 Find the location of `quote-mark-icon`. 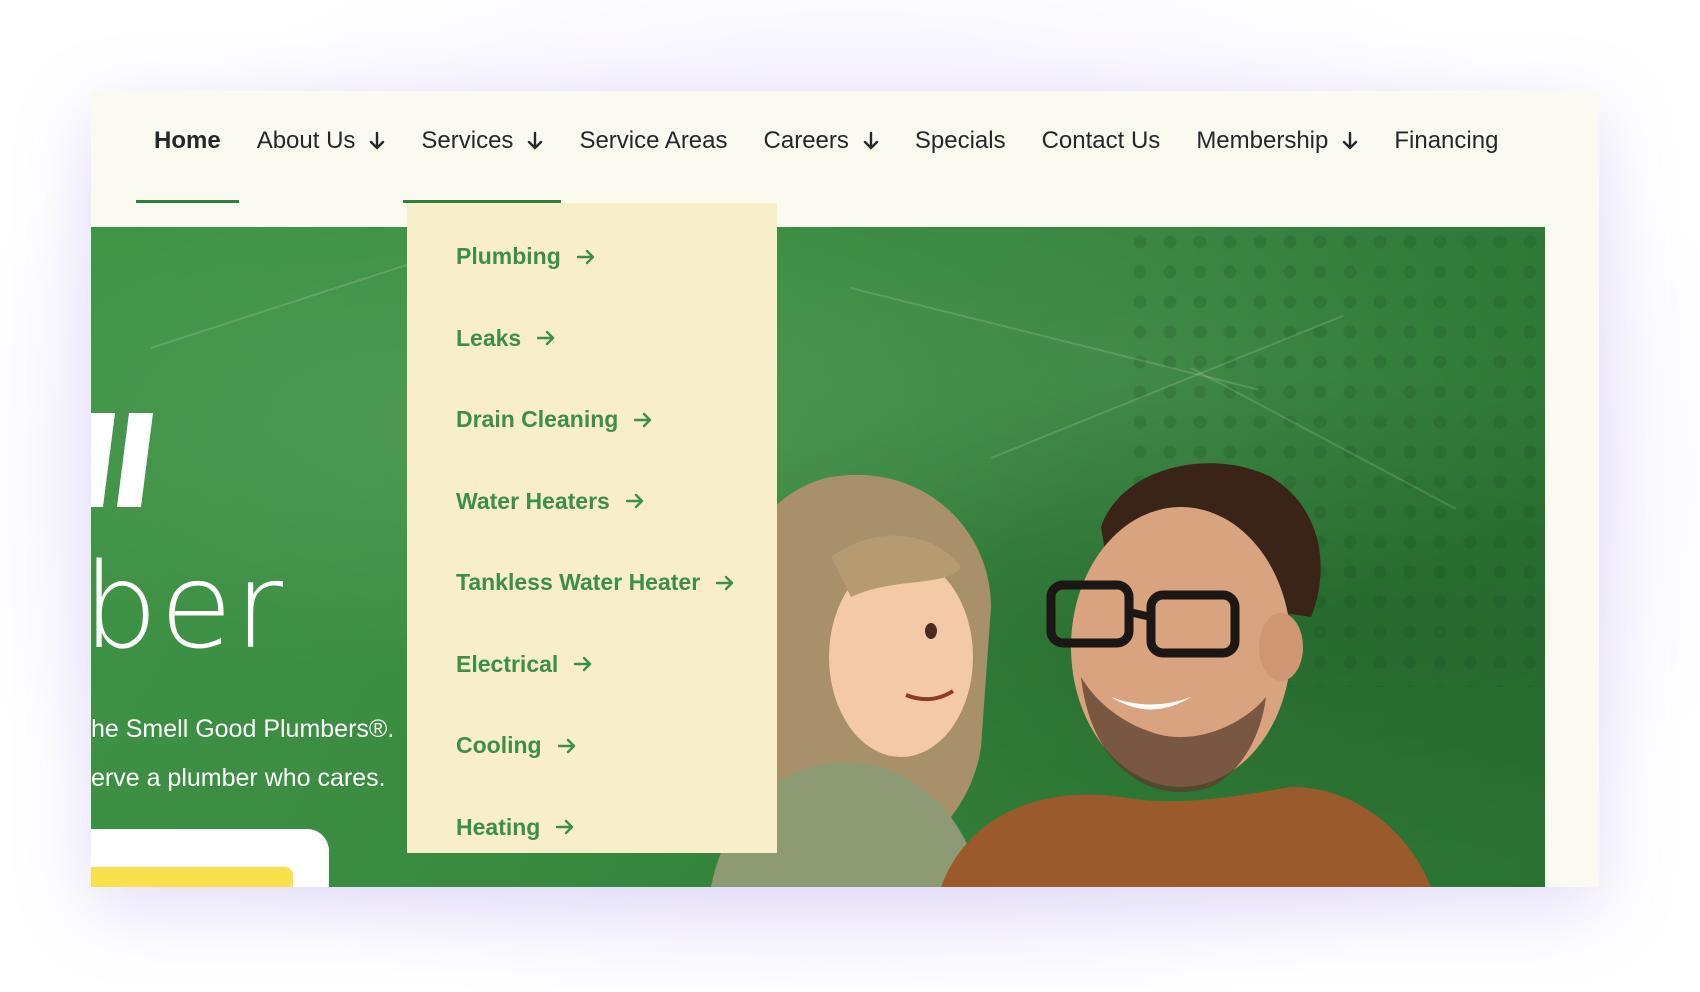

quote-mark-icon is located at coordinates (122, 460).